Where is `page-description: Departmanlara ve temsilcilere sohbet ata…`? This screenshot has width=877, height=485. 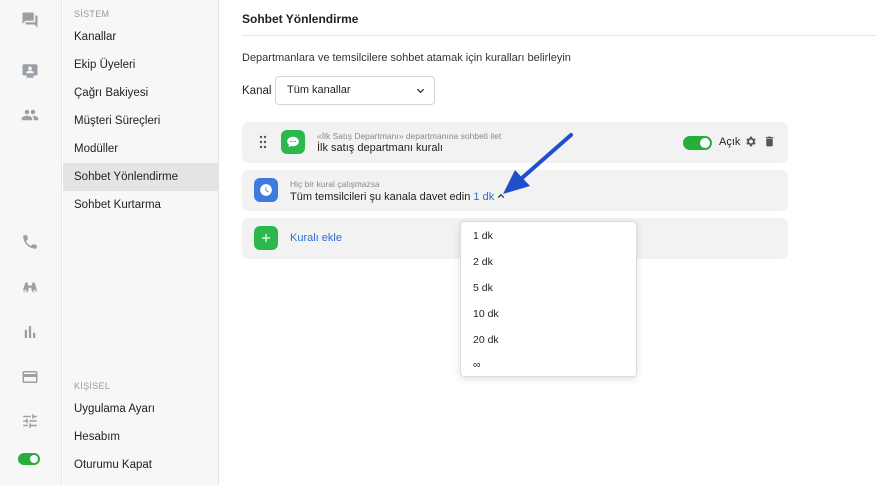 page-description: Departmanlara ve temsilcilere sohbet ata… is located at coordinates (406, 58).